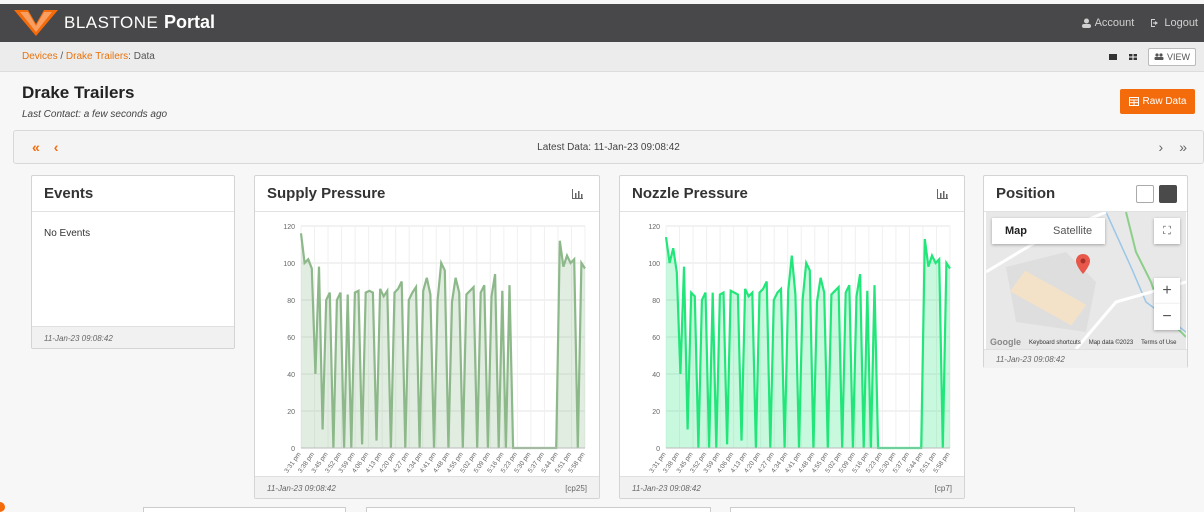 The width and height of the screenshot is (1204, 512). Describe the element at coordinates (1178, 57) in the screenshot. I see `view-label: VIEW` at that location.